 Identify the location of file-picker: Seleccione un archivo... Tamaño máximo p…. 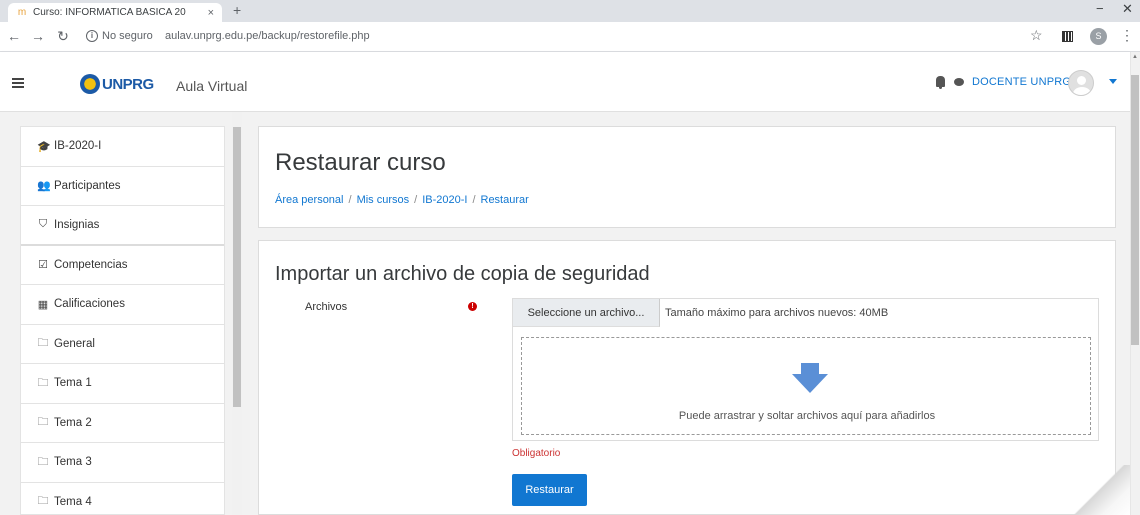
(805, 369).